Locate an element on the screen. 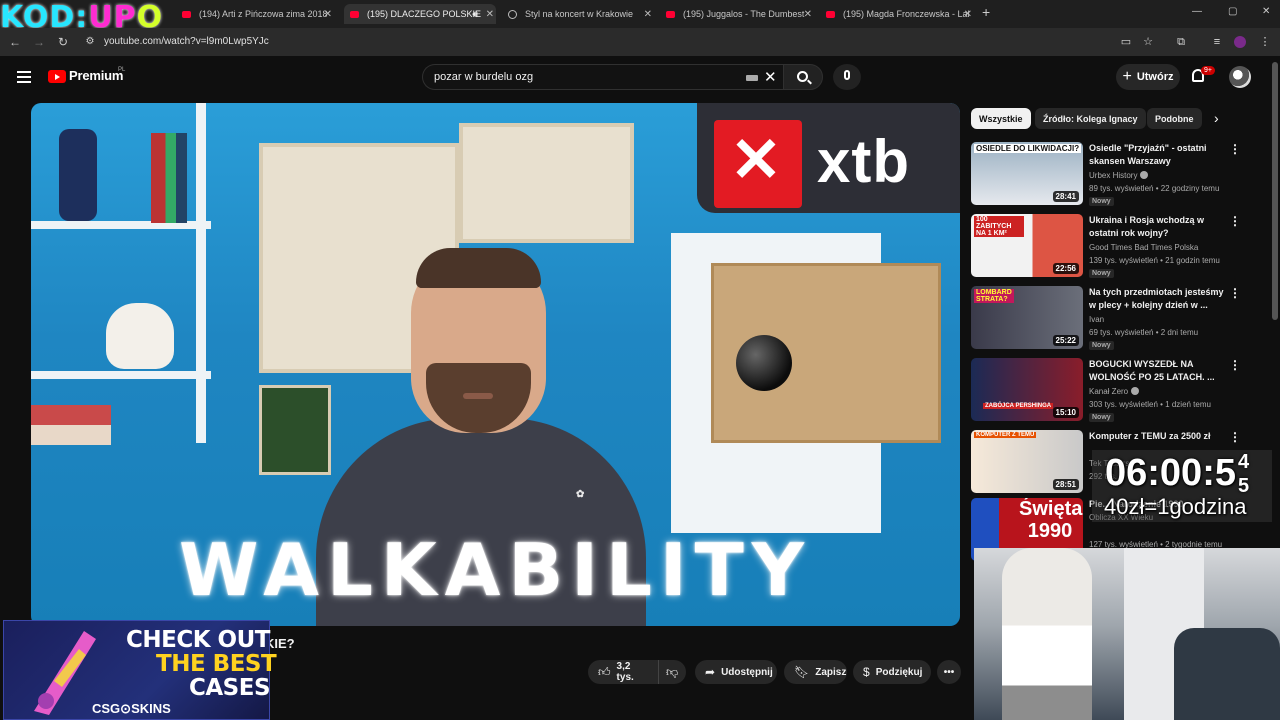 The height and width of the screenshot is (720, 1280). video-thumbnail: KOMPUTER Z TEMU 28:51 is located at coordinates (1027, 461).